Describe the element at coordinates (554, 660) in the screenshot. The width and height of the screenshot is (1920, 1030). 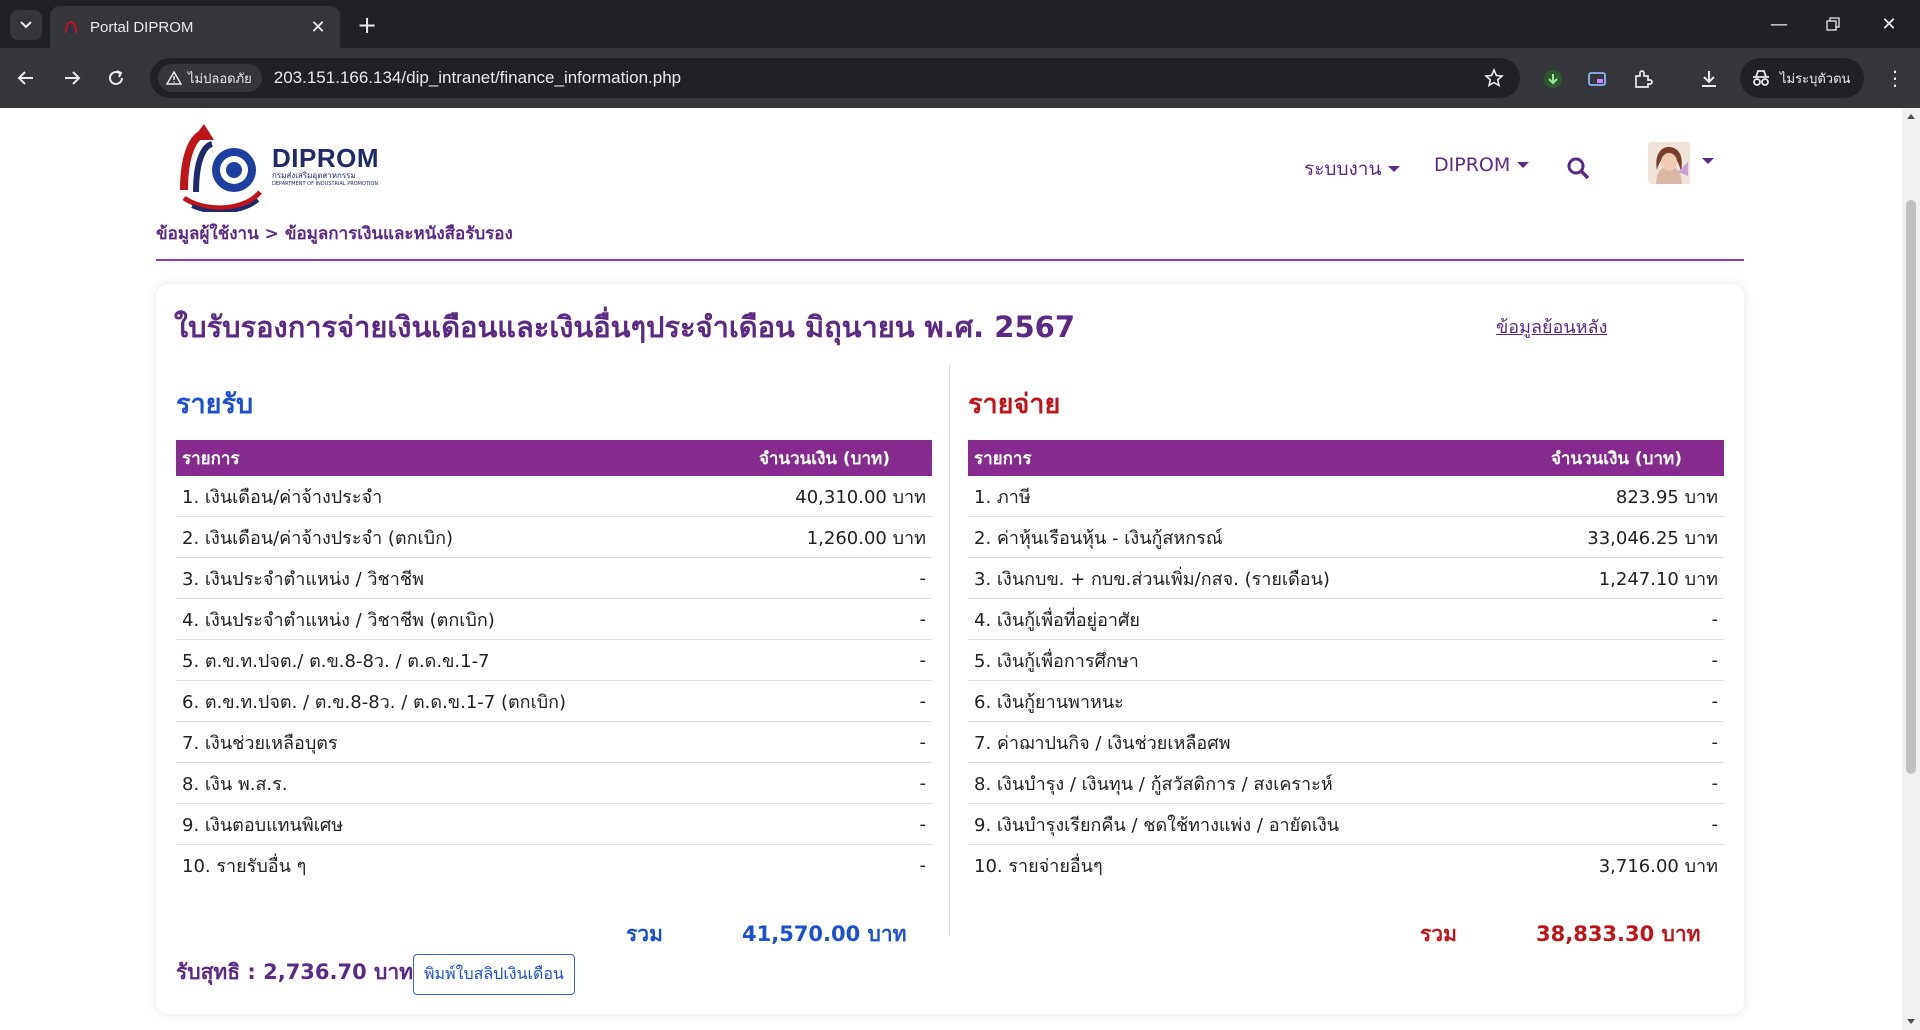
I see `table-row: 5. ต.ข.ท.ปจต./ ต.ข.8-8ว. / ต.ด.ข.1-7 -` at that location.